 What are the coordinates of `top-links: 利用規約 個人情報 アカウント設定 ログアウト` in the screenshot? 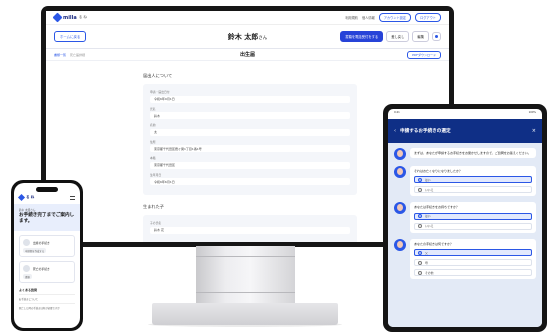 It's located at (393, 17).